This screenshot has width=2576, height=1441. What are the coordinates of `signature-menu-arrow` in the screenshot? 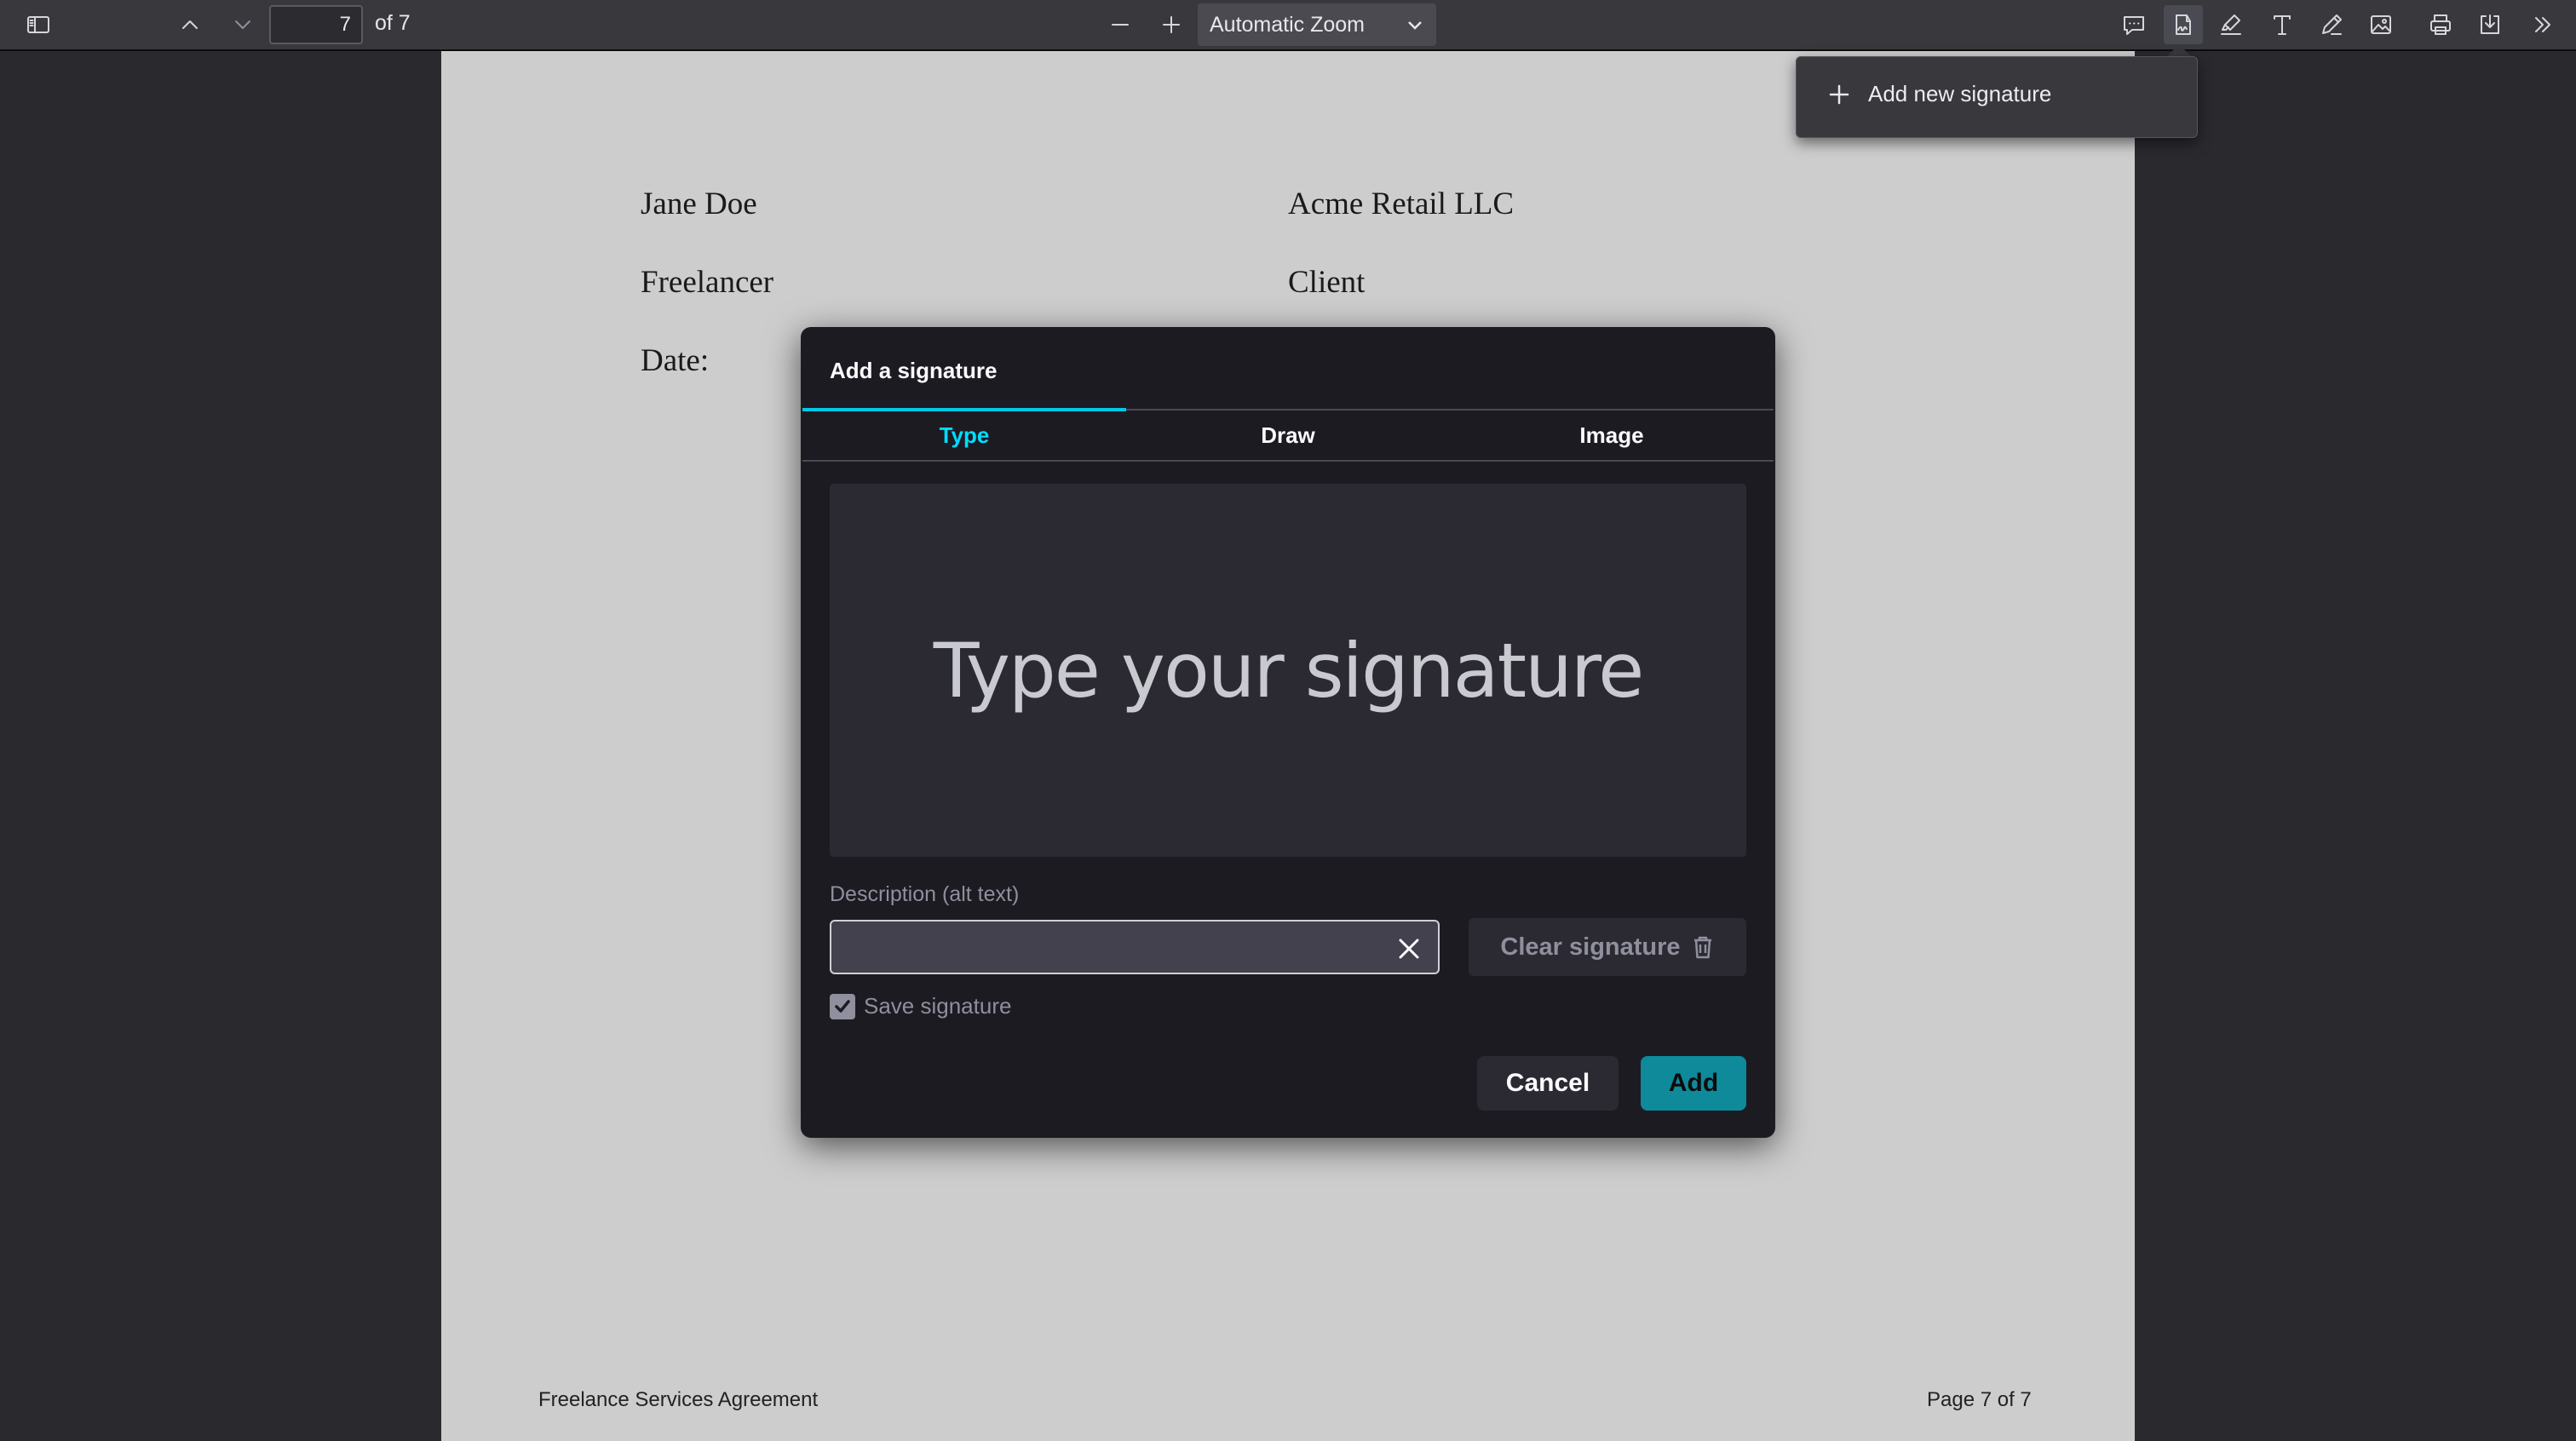 It's located at (2179, 50).